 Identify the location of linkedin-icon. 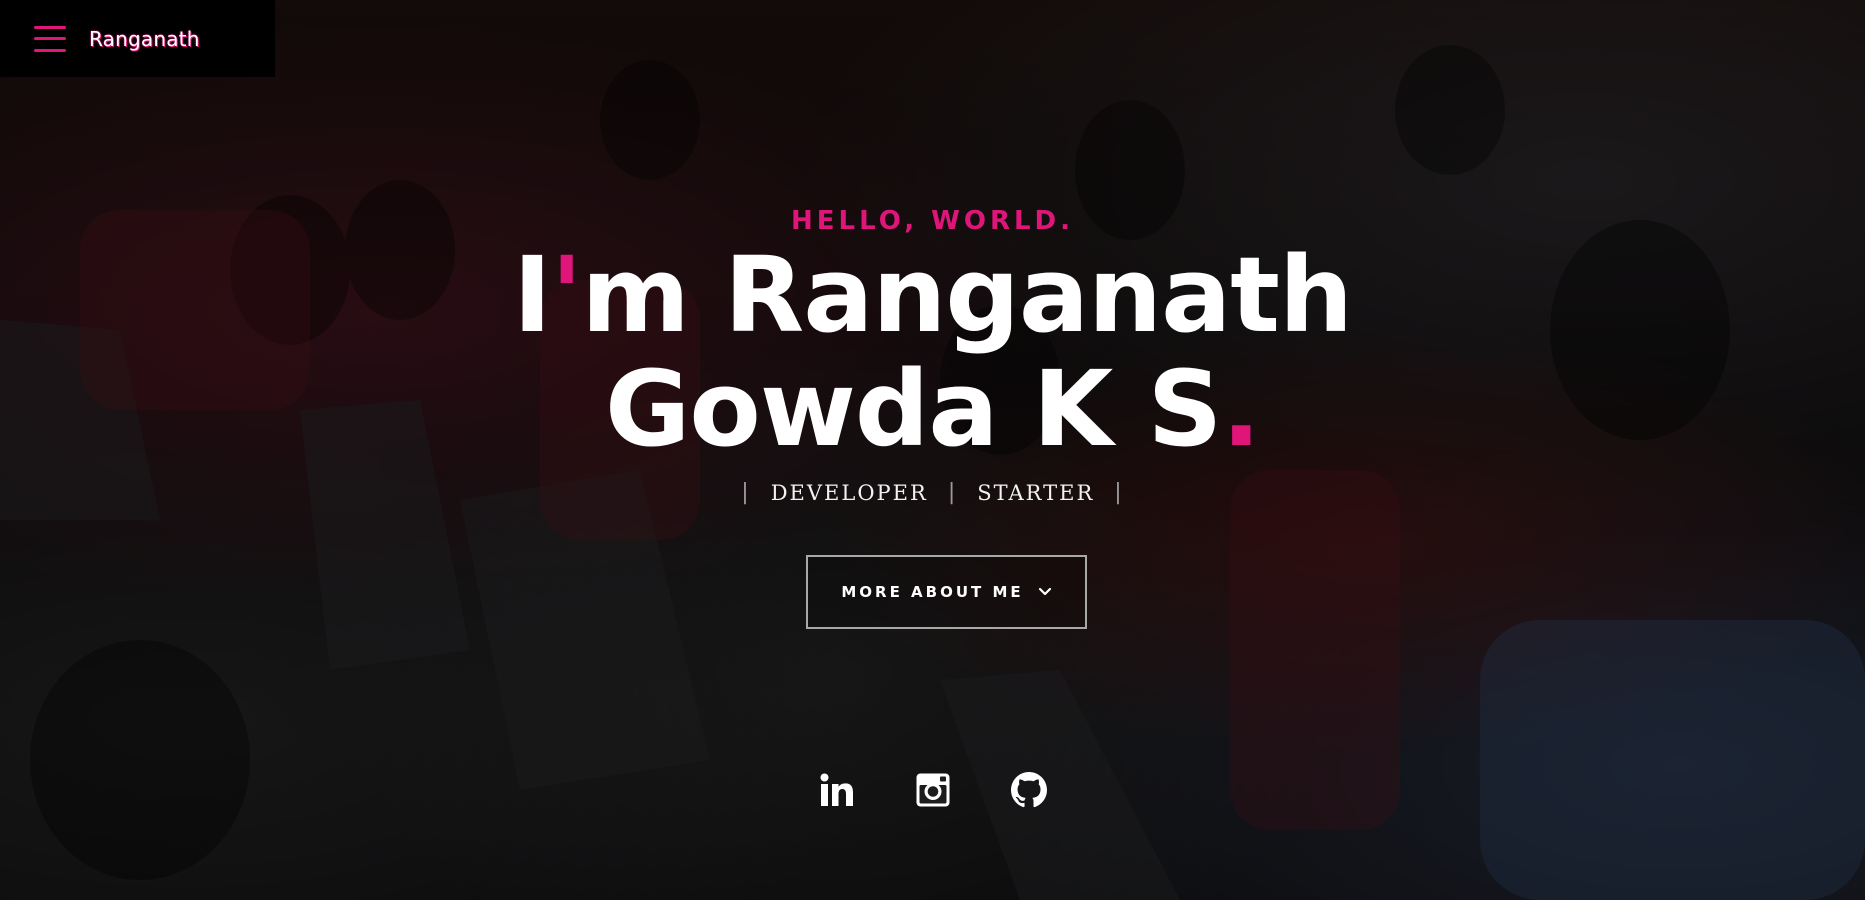
(837, 790).